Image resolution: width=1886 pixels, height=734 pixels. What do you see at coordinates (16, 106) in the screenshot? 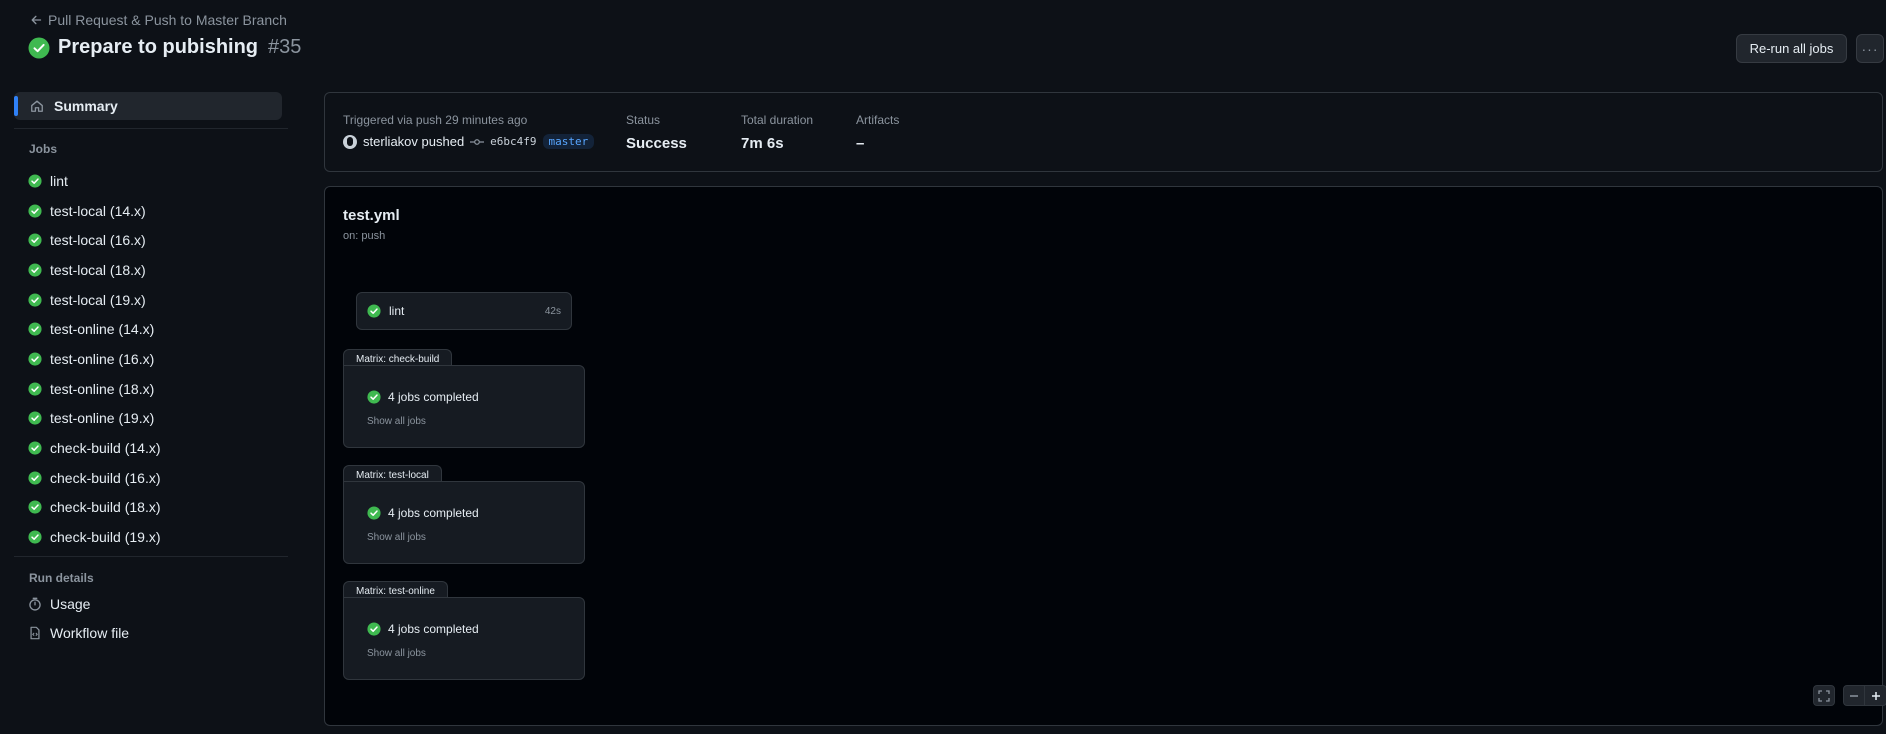
I see `active-indicator` at bounding box center [16, 106].